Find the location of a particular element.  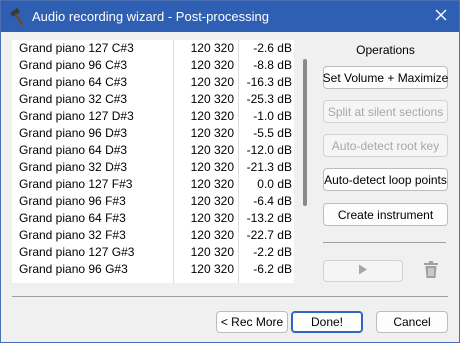

done-button: Done! is located at coordinates (327, 322).